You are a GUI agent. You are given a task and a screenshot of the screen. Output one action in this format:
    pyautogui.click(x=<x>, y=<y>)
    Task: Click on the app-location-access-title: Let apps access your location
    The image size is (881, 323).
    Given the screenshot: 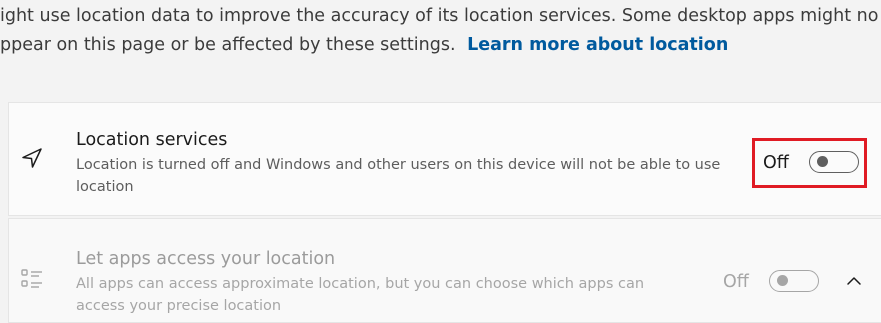 What is the action you would take?
    pyautogui.click(x=206, y=259)
    